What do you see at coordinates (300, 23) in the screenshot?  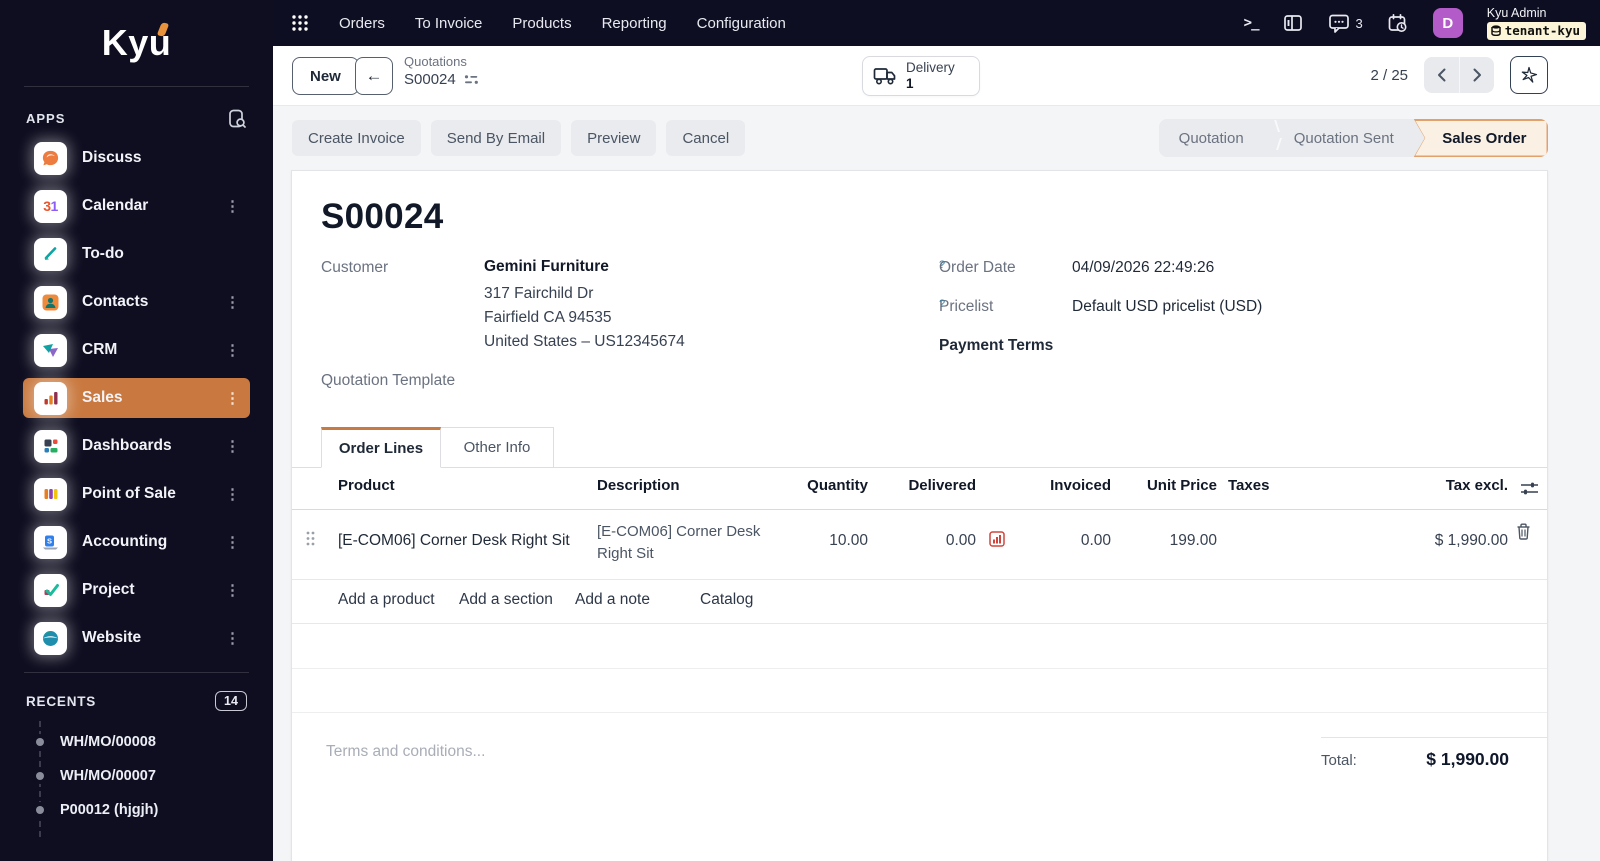 I see `apps-grid-icon` at bounding box center [300, 23].